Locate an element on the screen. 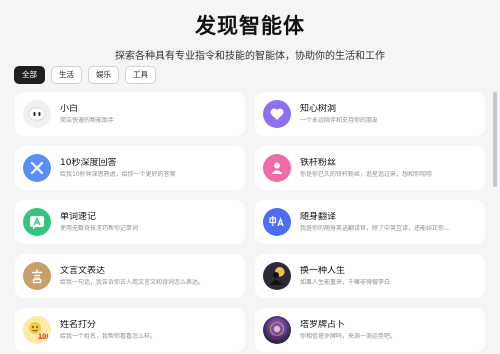  agent-card-namescore: 100 姓名打分 给我一个姓名，我帮你看看怎么样。 is located at coordinates (130, 330).